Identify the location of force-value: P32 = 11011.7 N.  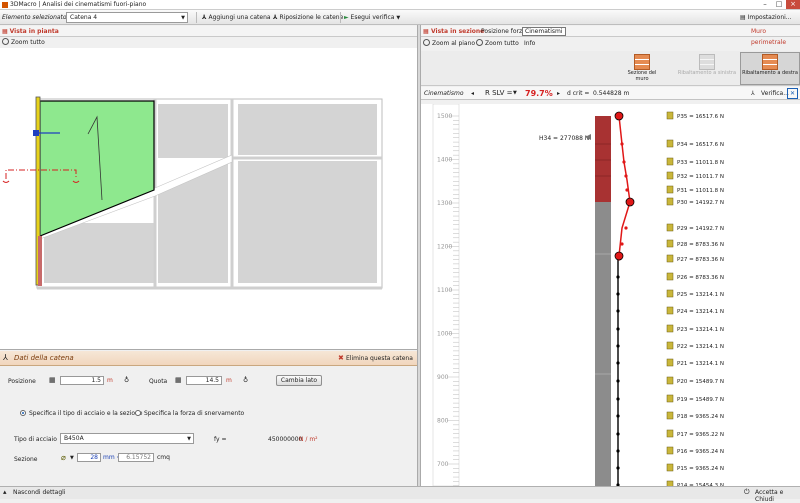
(700, 177).